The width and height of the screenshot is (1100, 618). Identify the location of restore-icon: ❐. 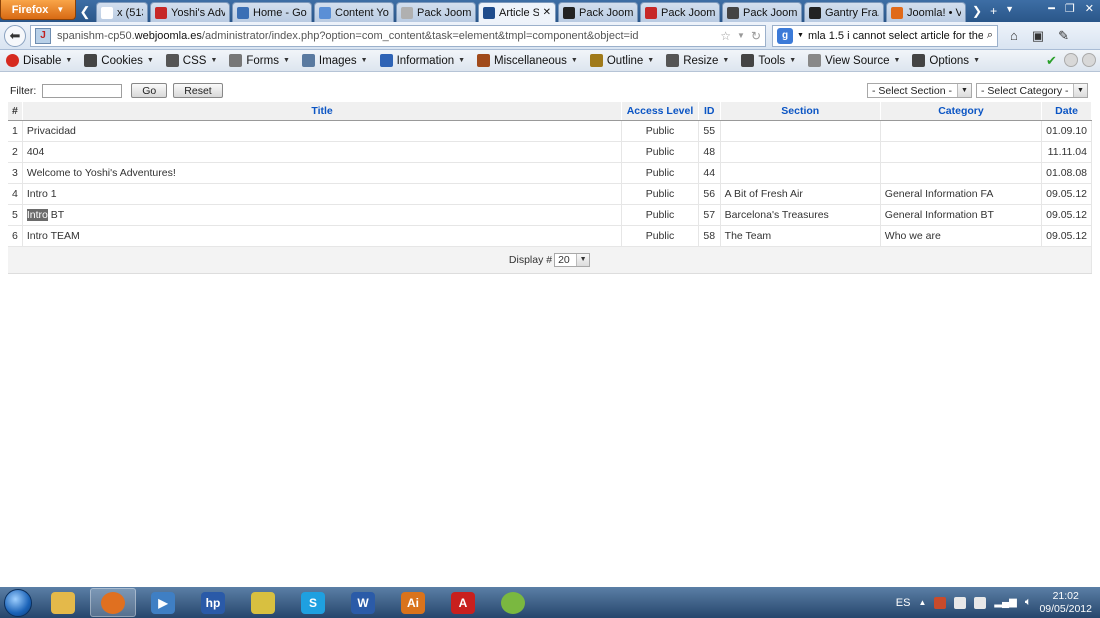
(1070, 8).